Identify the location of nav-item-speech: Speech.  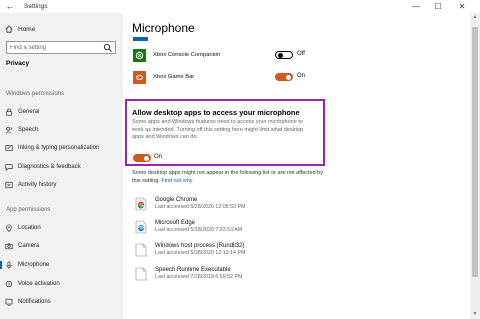
(61, 130).